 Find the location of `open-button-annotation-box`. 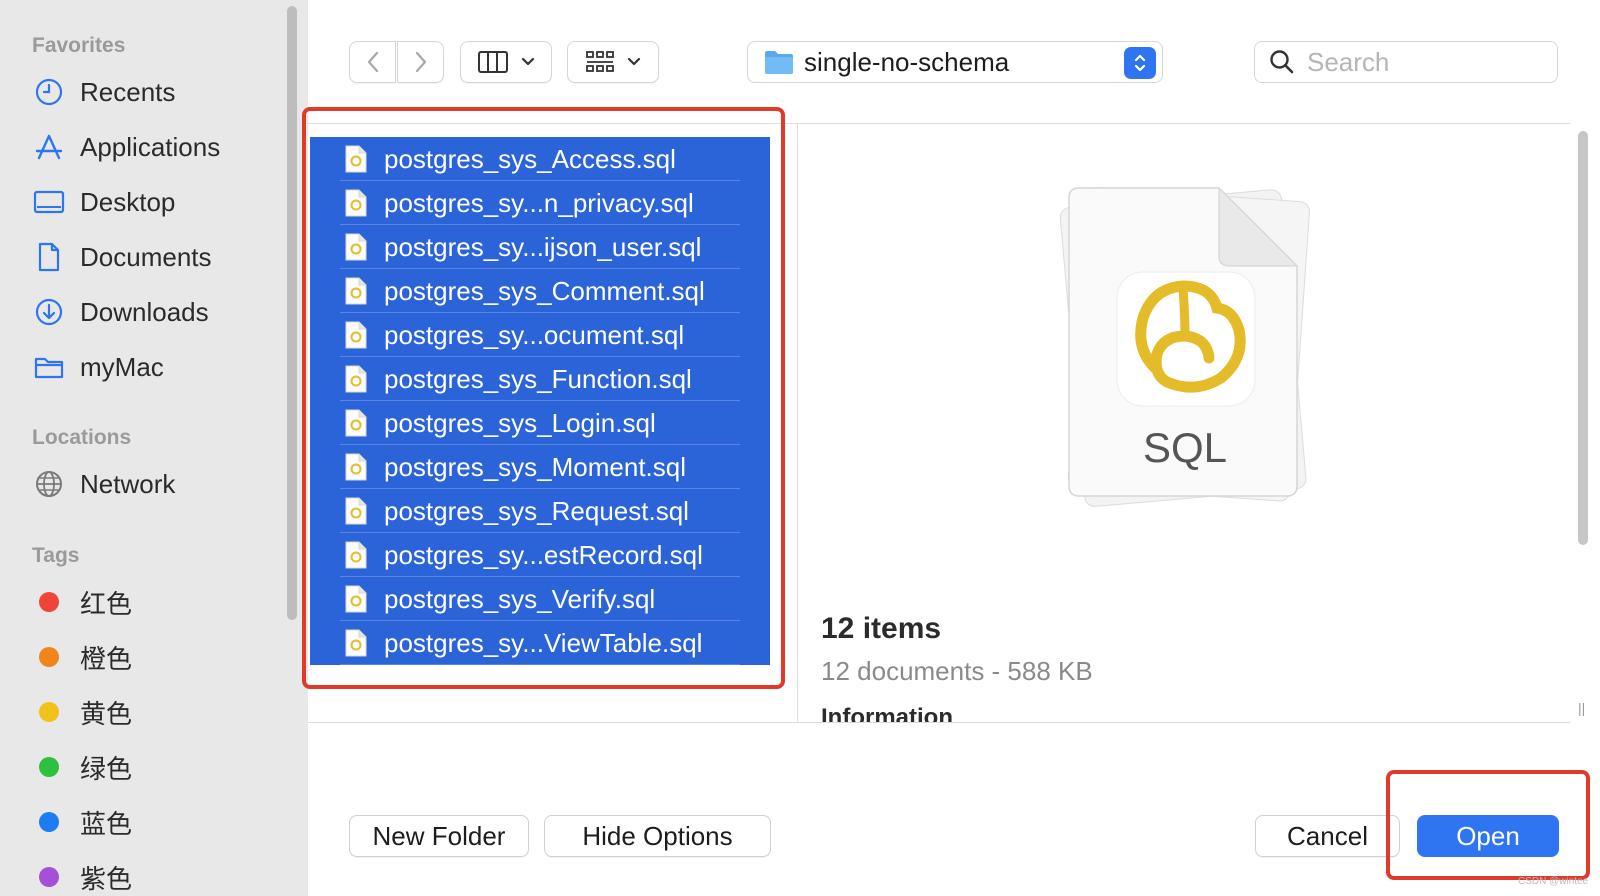

open-button-annotation-box is located at coordinates (1488, 825).